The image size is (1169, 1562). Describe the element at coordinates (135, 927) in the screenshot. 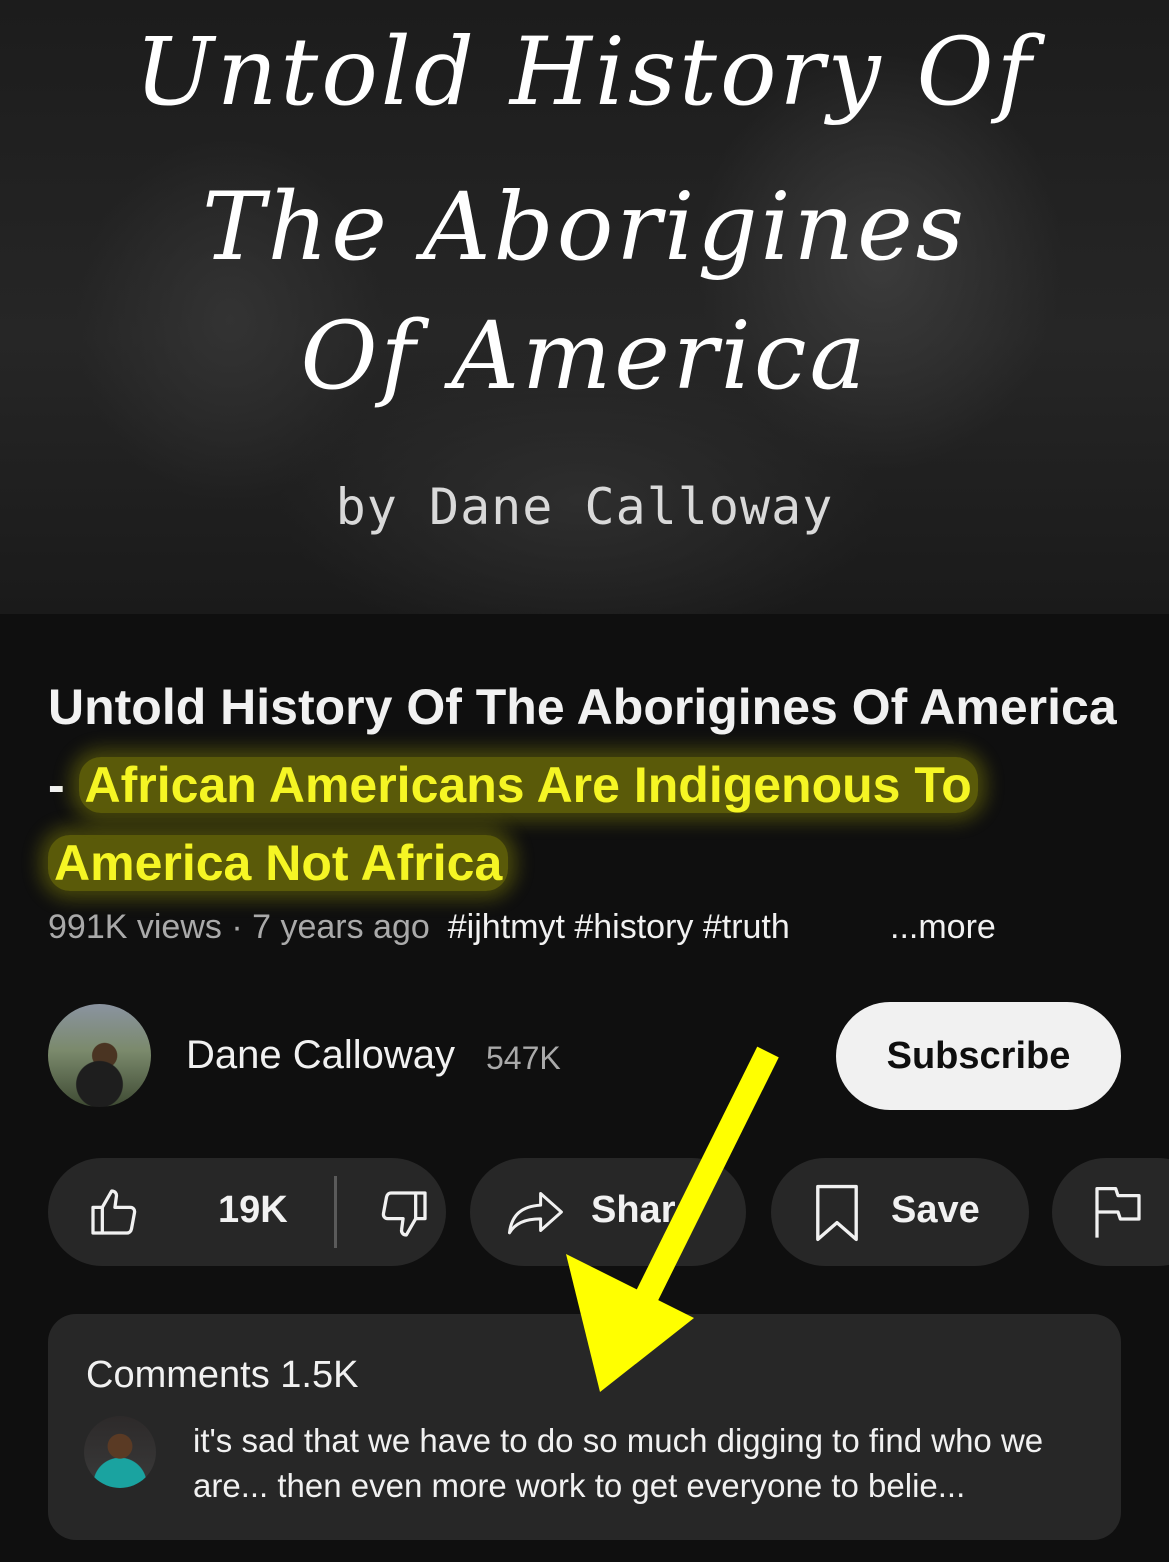

I see `view-count: 991K views` at that location.